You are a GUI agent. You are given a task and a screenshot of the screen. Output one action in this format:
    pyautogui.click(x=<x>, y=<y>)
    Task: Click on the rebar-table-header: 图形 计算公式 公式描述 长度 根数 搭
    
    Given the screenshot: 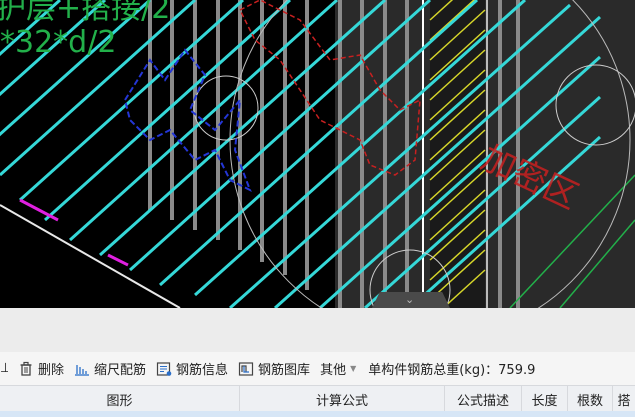 What is the action you would take?
    pyautogui.click(x=317, y=398)
    